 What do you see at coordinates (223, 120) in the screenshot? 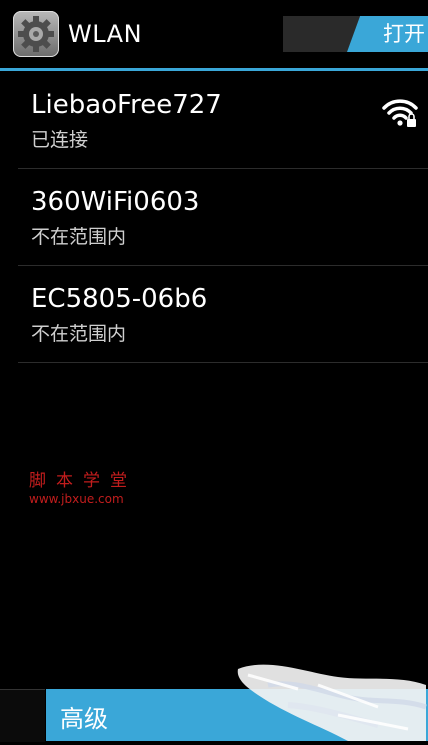
I see `network-item-liebaofree727: LiebaoFree727 已连接` at bounding box center [223, 120].